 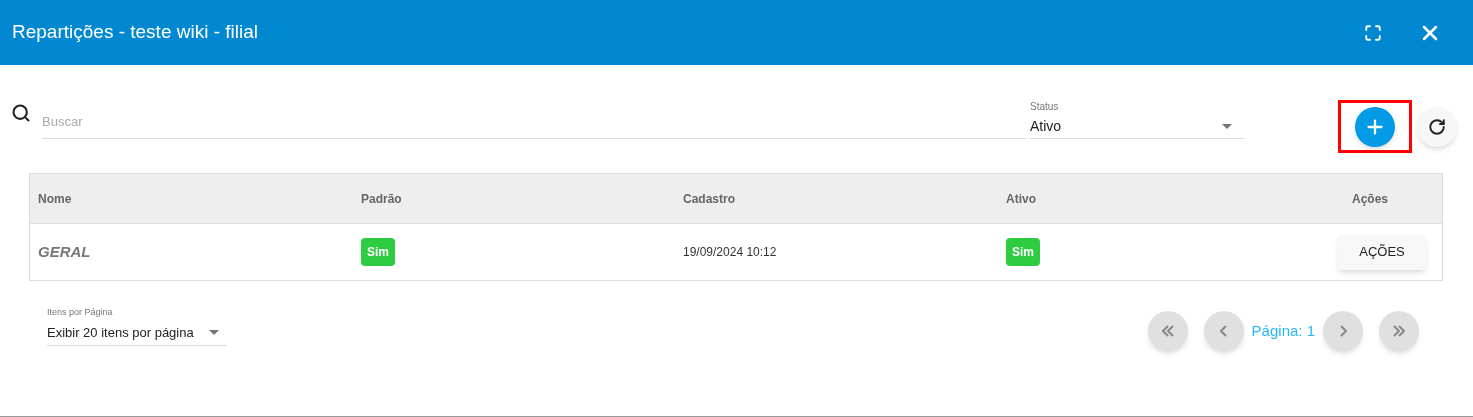 What do you see at coordinates (1375, 126) in the screenshot?
I see `add-button` at bounding box center [1375, 126].